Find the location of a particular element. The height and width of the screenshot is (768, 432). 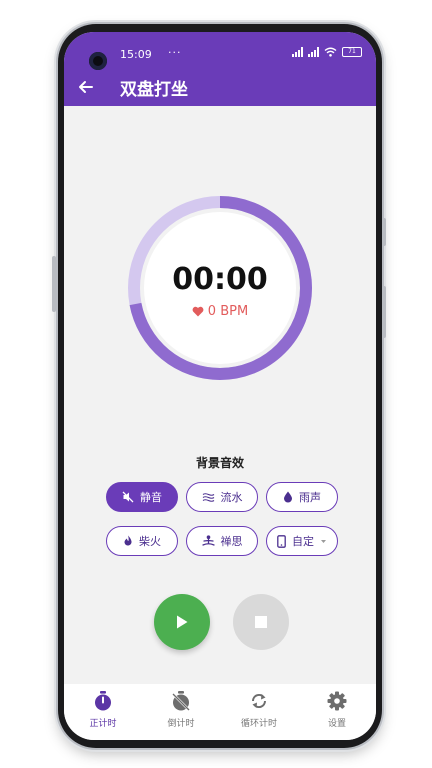

sound-option-label: 自定 is located at coordinates (303, 541).